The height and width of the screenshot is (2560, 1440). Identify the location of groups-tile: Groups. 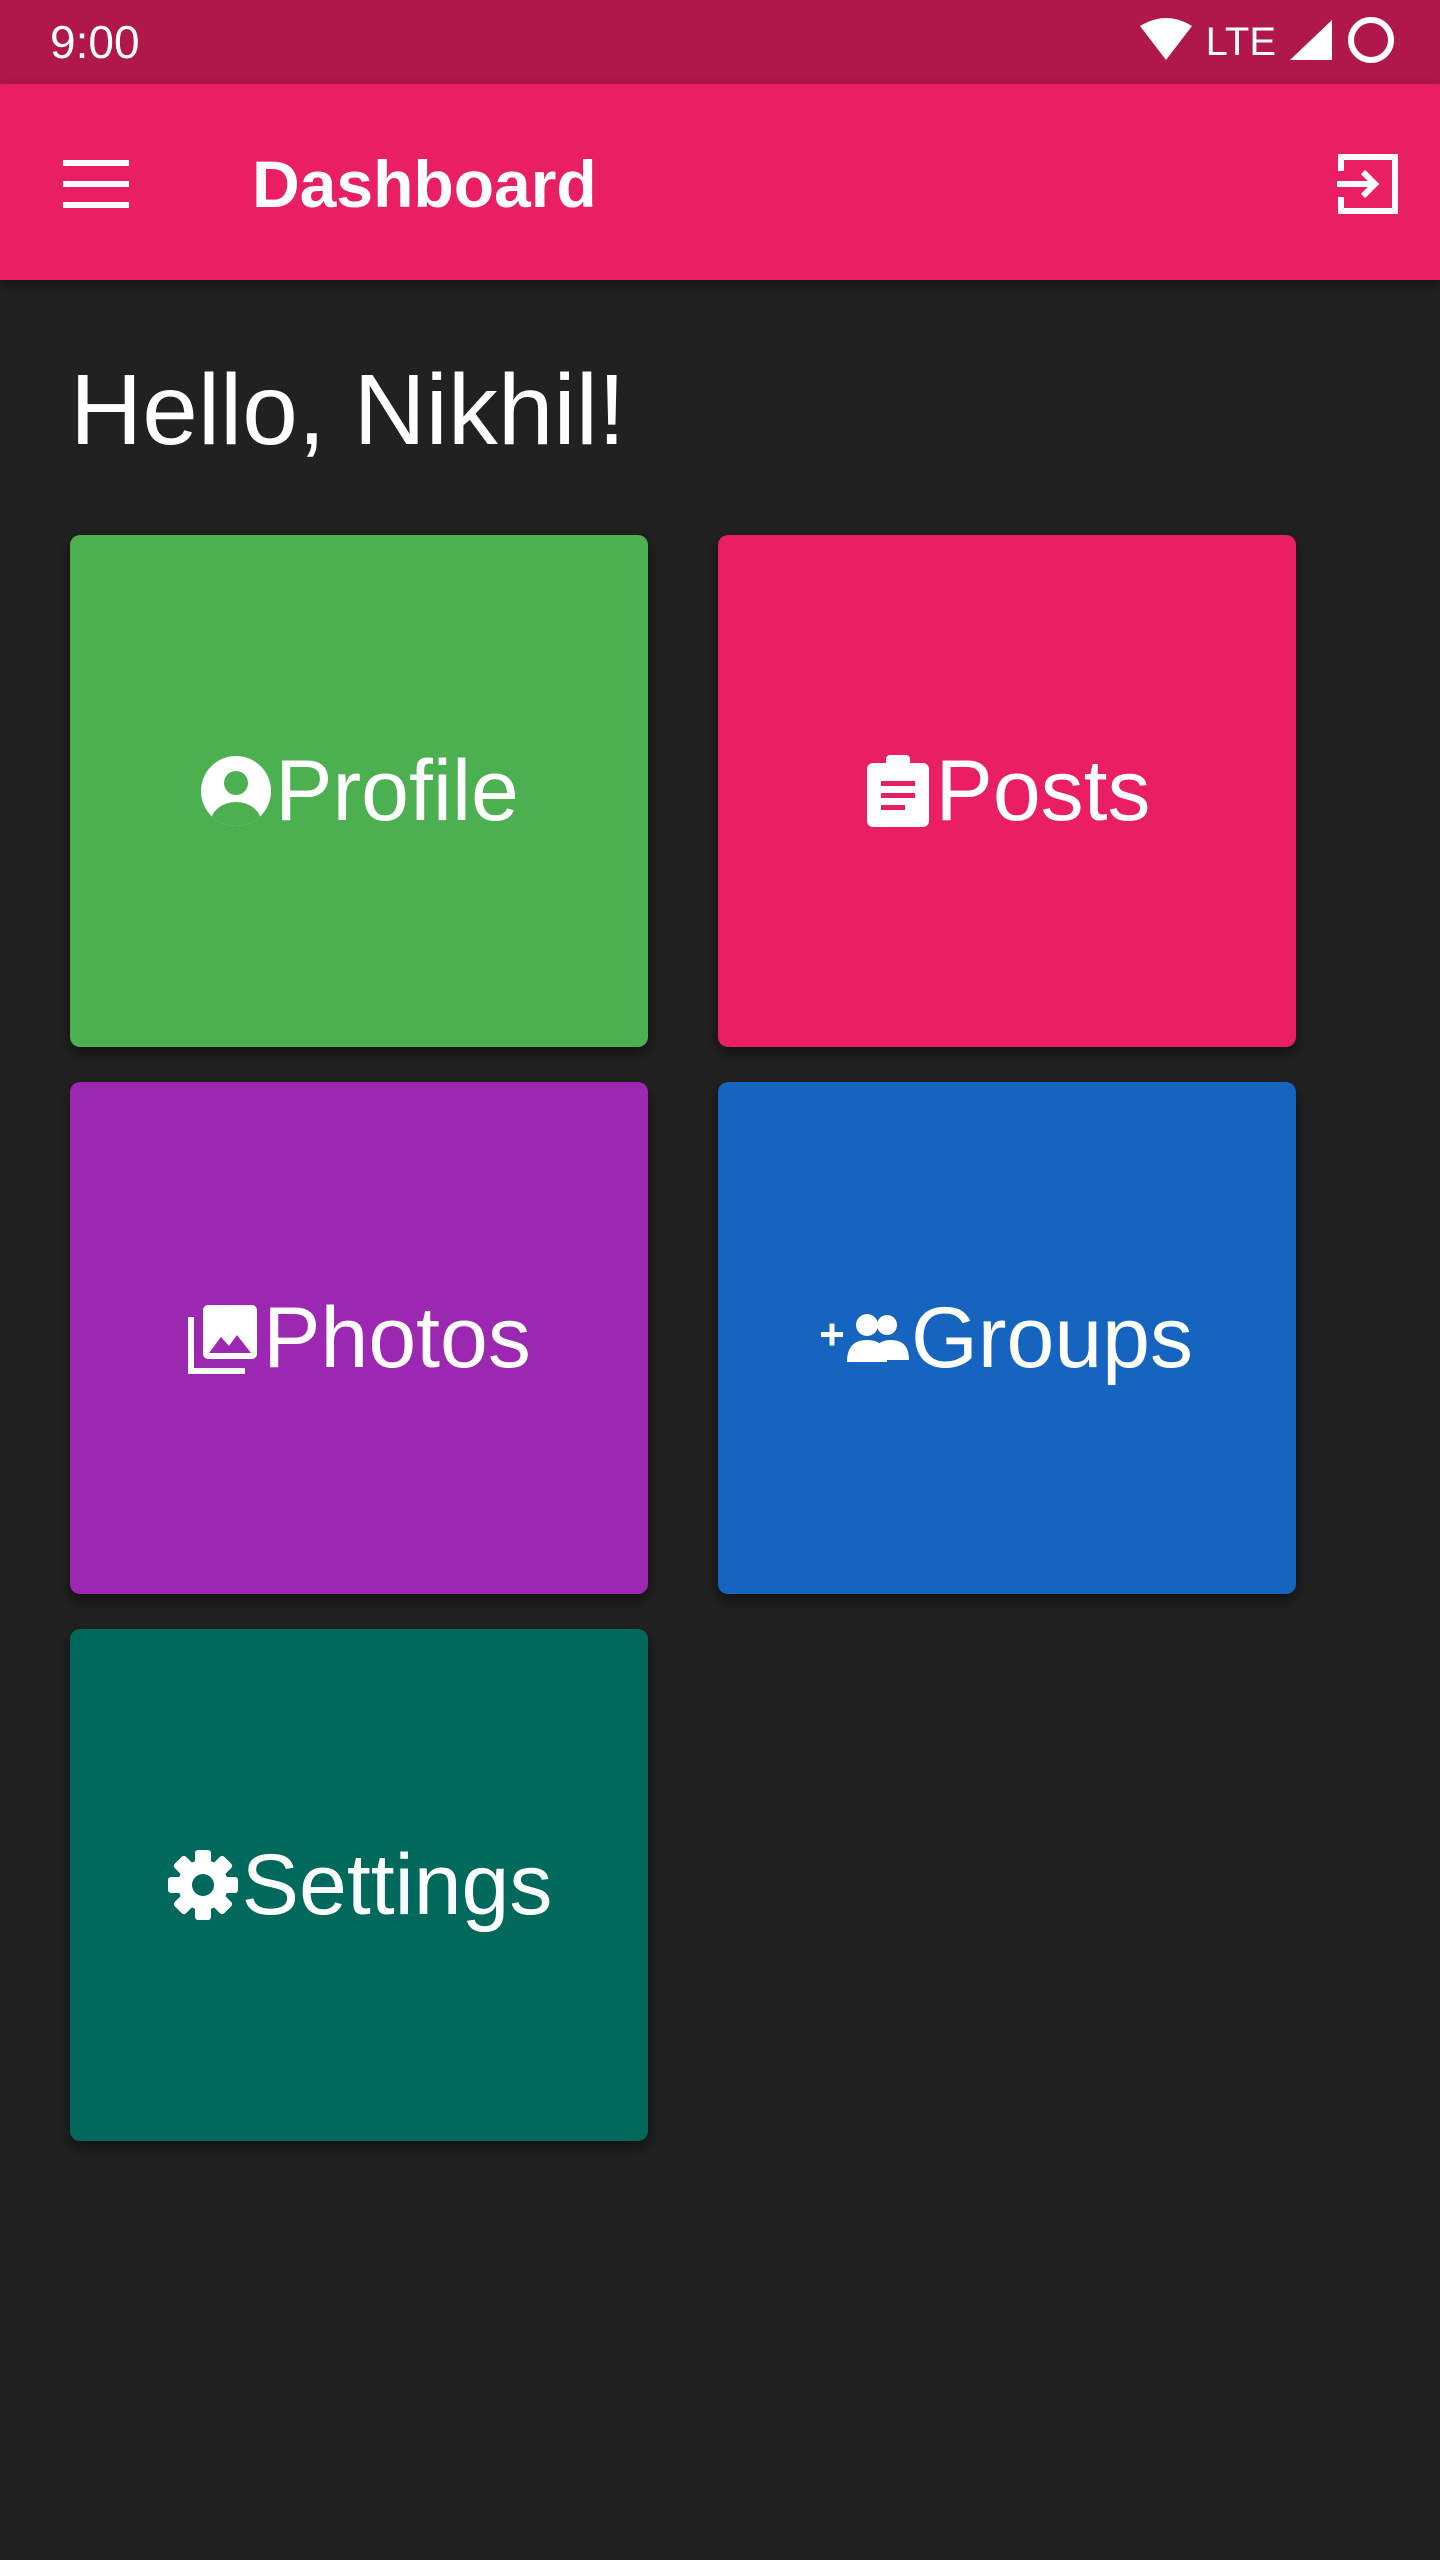
(1007, 1338).